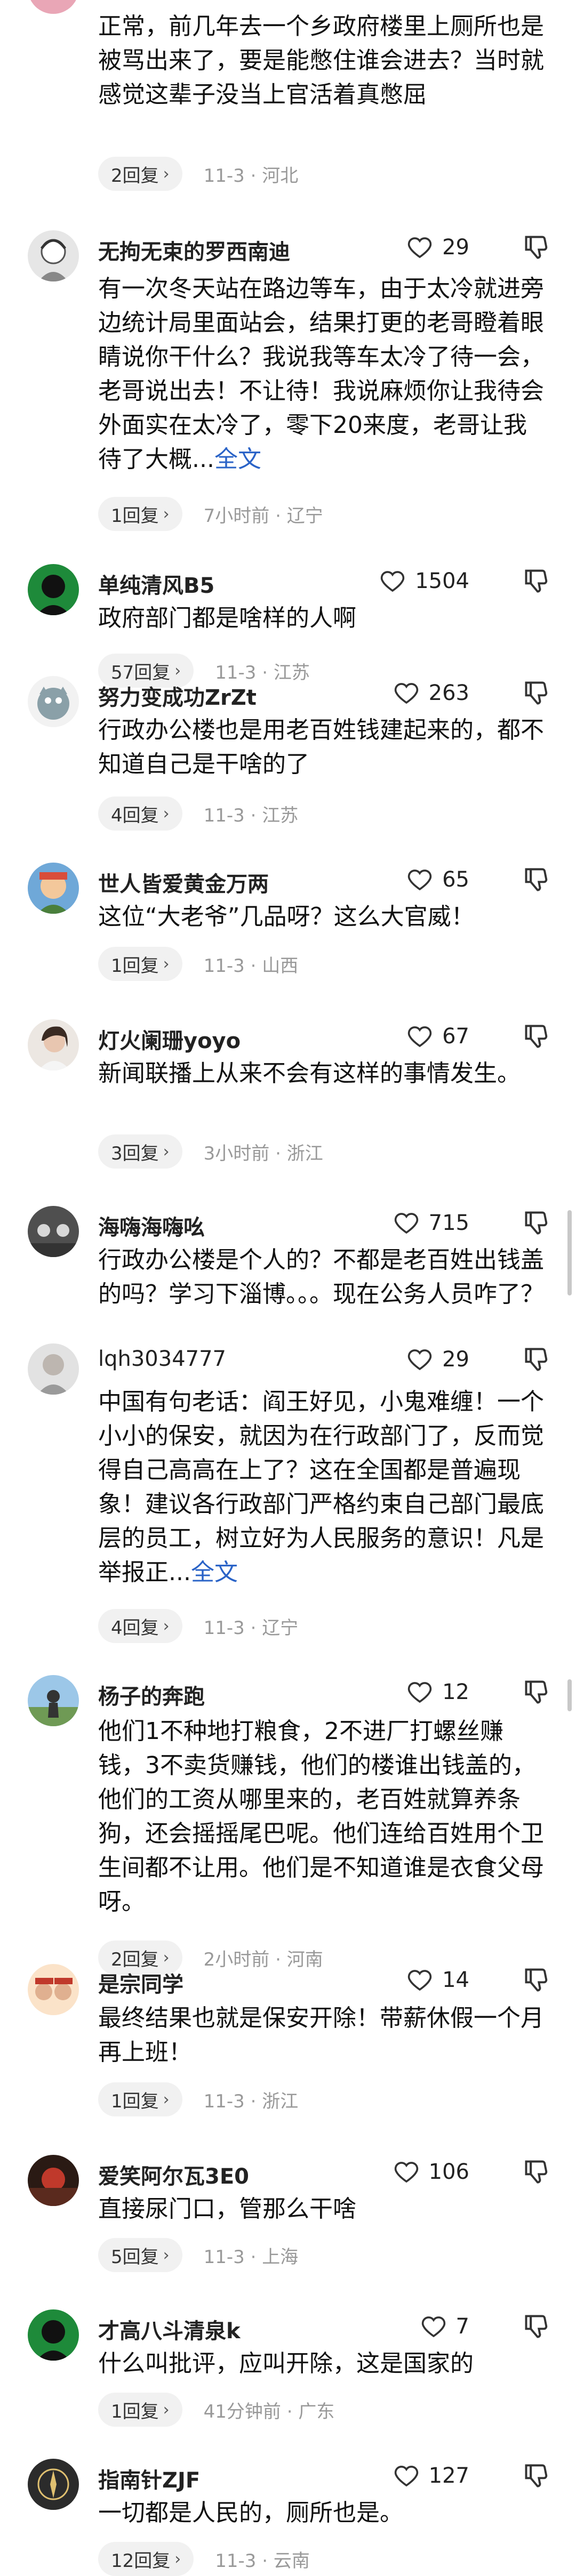  What do you see at coordinates (448, 2172) in the screenshot?
I see `like-count: 106` at bounding box center [448, 2172].